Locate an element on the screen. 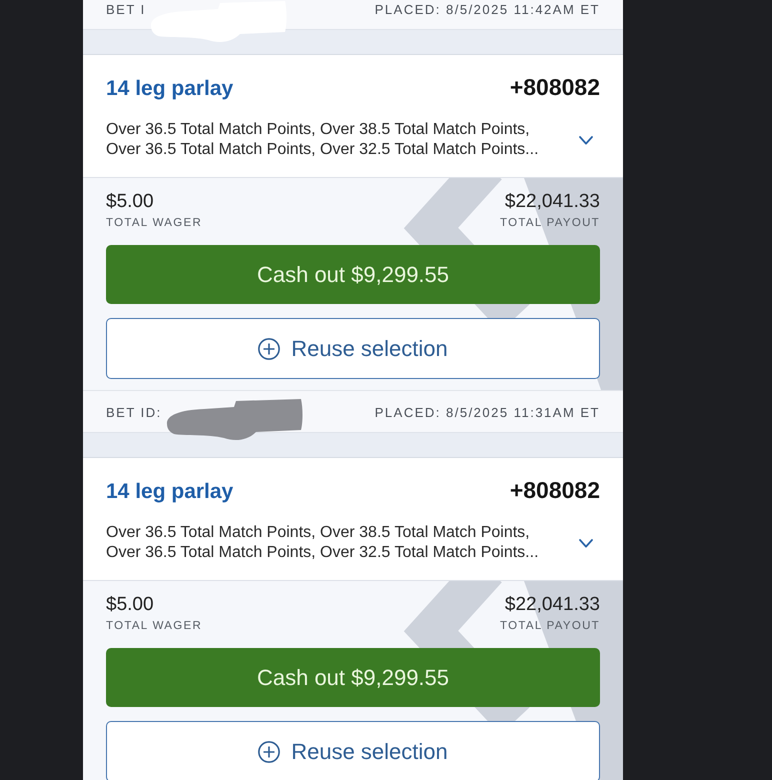 Image resolution: width=772 pixels, height=780 pixels. bet-id-label: BET I is located at coordinates (126, 9).